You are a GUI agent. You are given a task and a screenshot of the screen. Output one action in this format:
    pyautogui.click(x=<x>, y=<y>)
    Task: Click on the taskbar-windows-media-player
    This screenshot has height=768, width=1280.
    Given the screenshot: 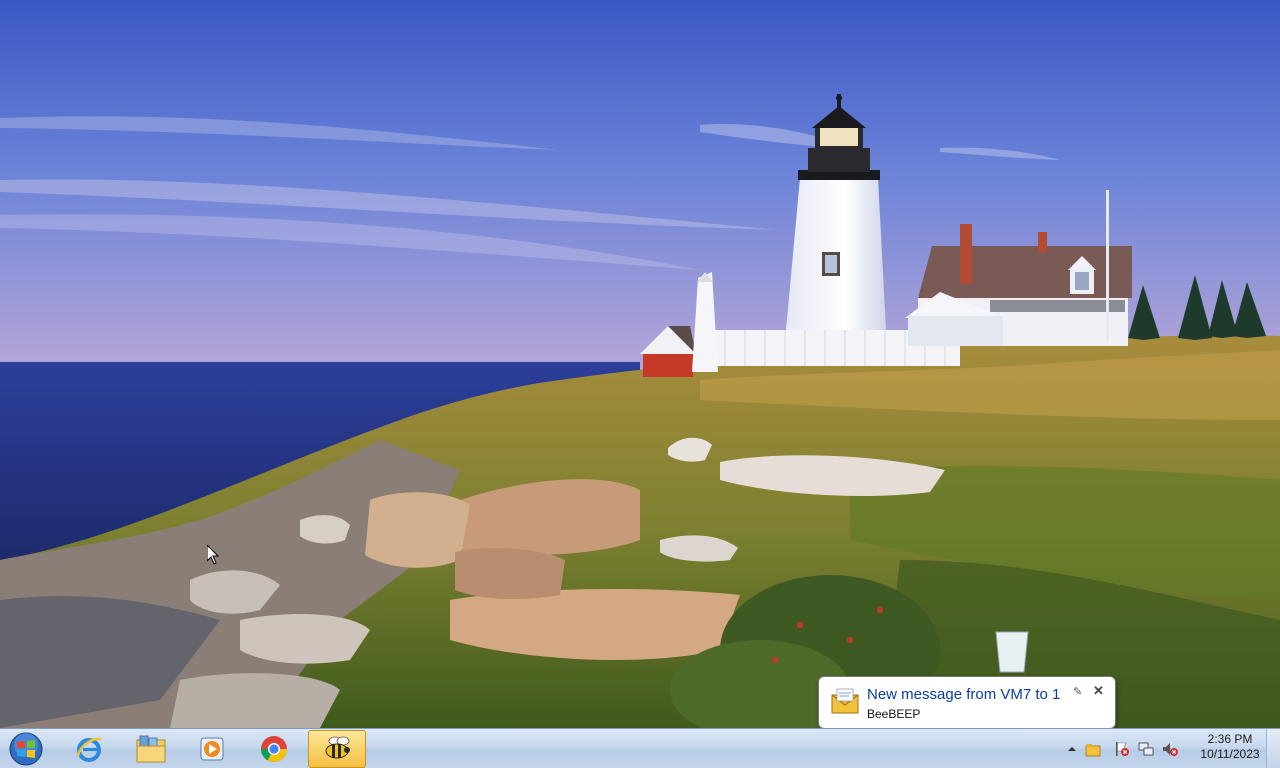 What is the action you would take?
    pyautogui.click(x=212, y=749)
    